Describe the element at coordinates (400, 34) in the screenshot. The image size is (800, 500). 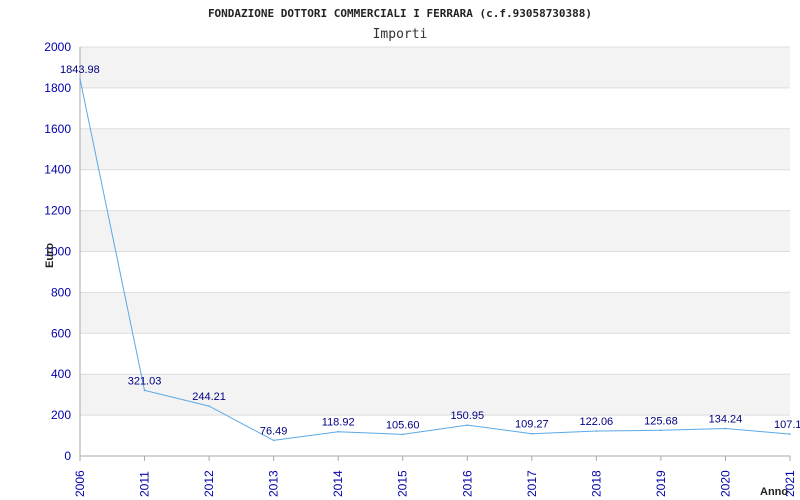
I see `chart-subtitle: Importi` at that location.